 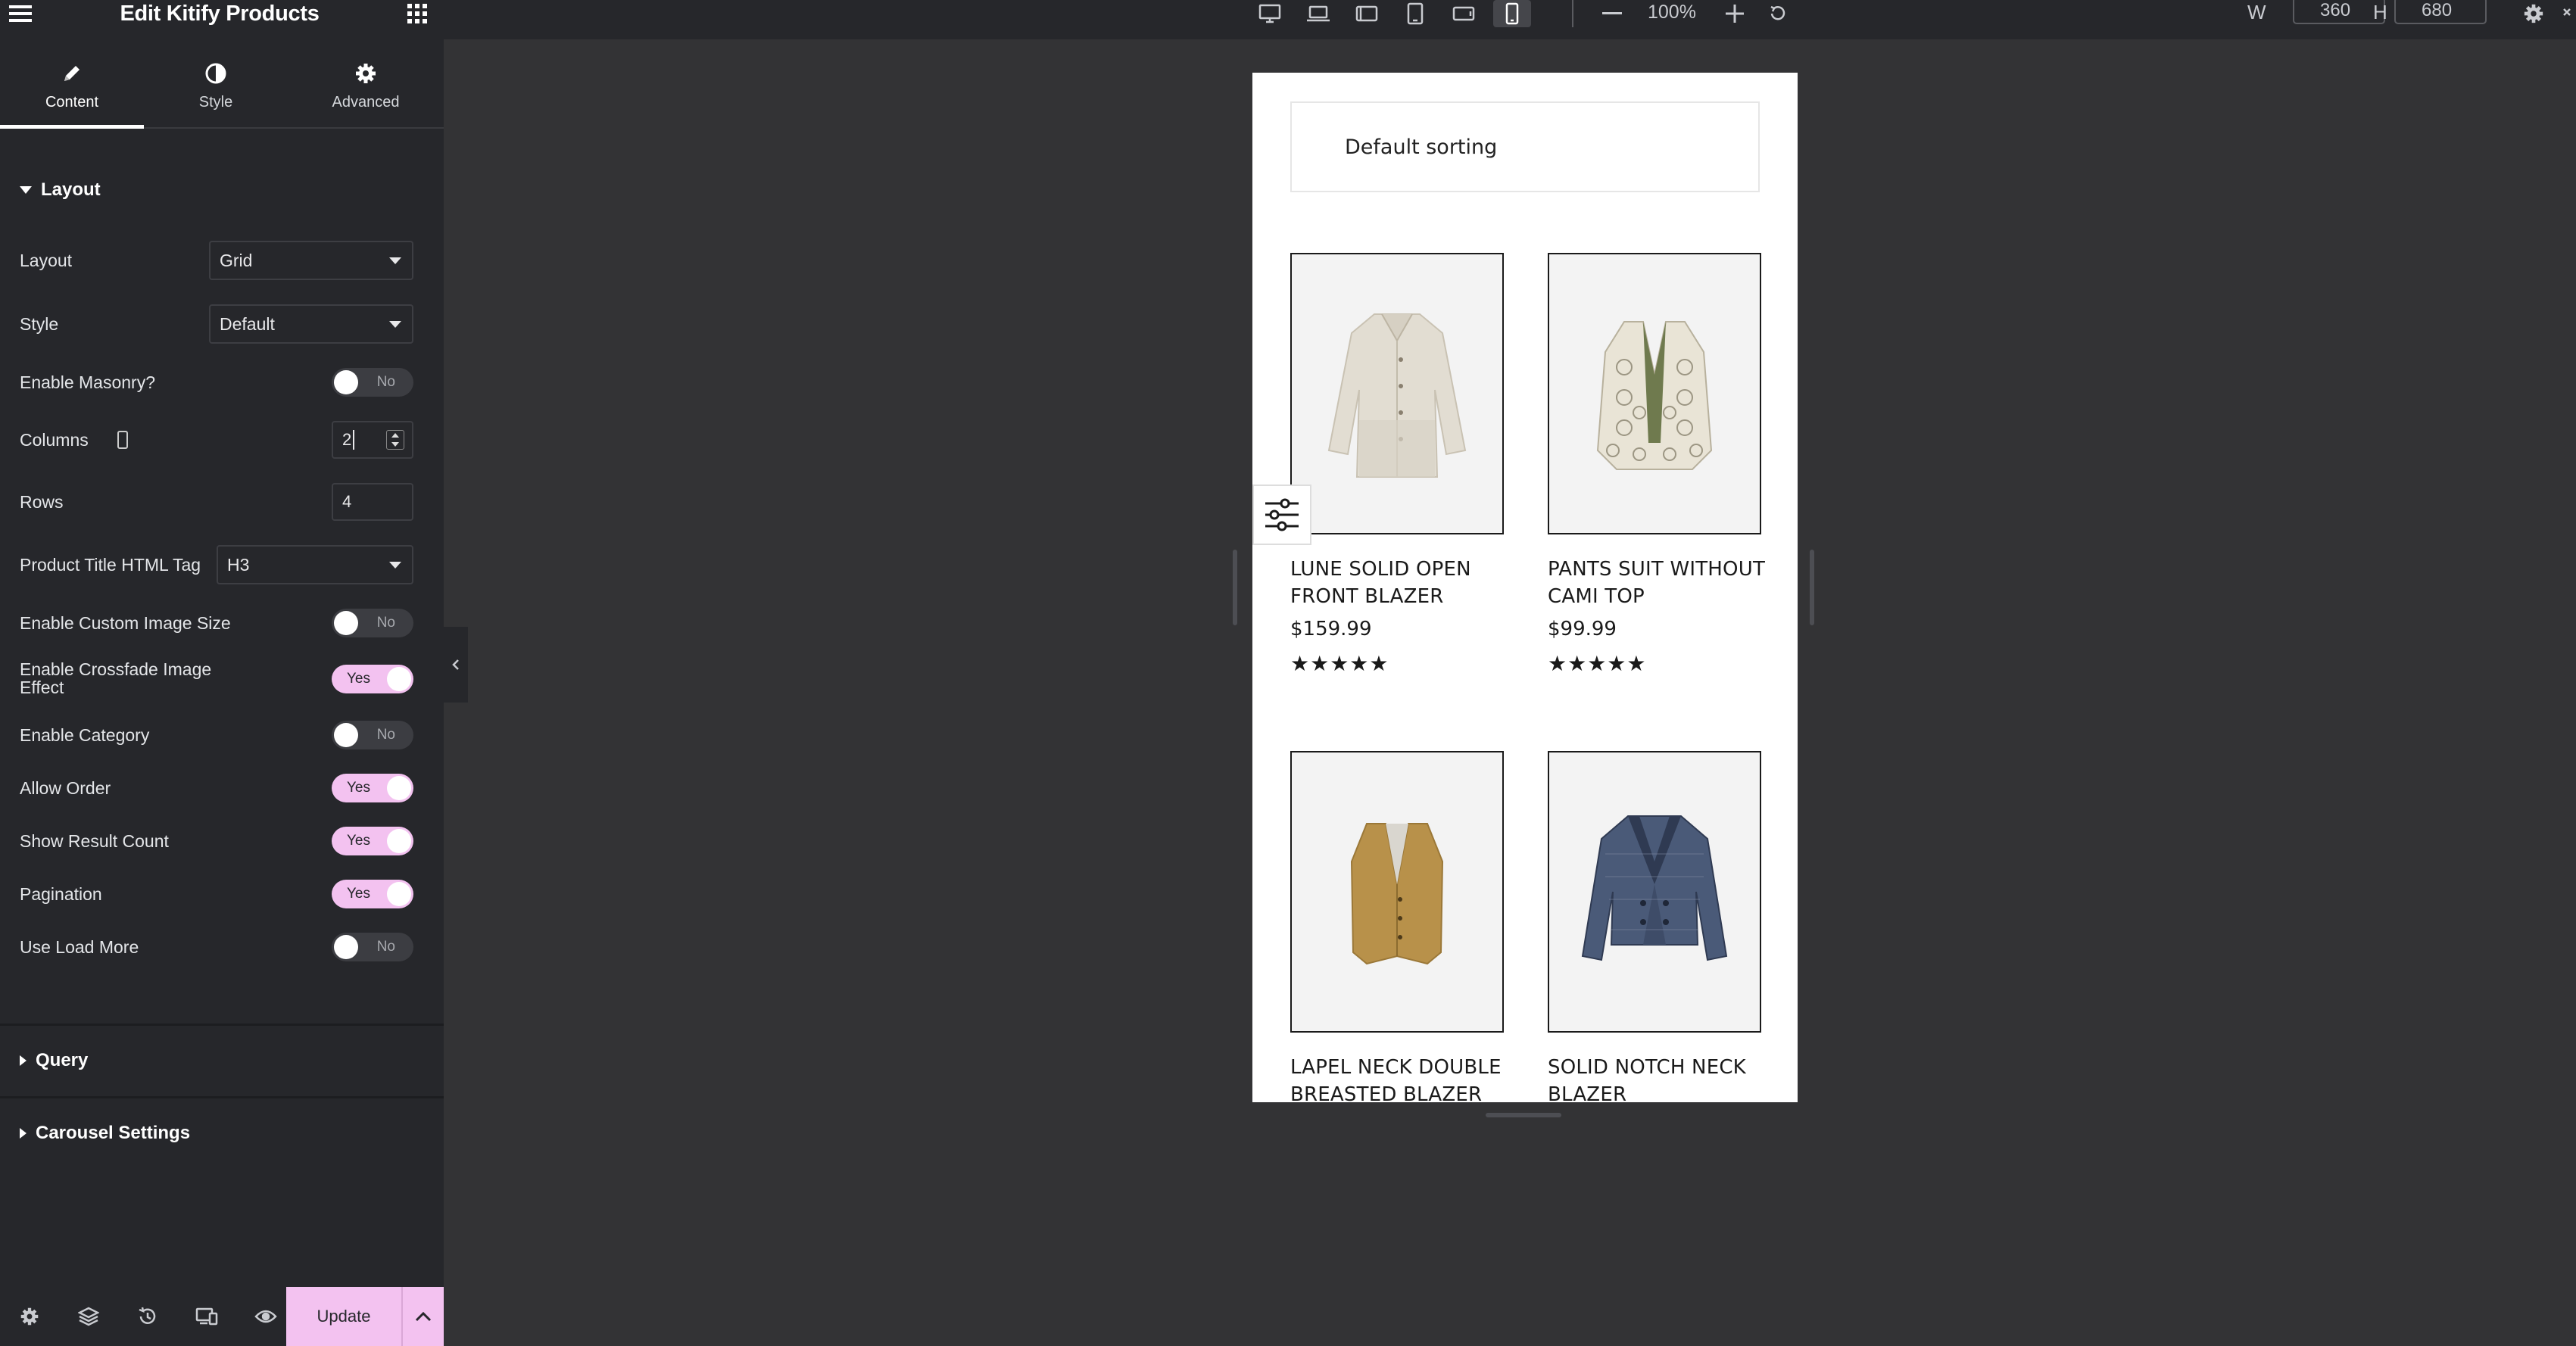 What do you see at coordinates (1812, 587) in the screenshot?
I see `resize-handle-right` at bounding box center [1812, 587].